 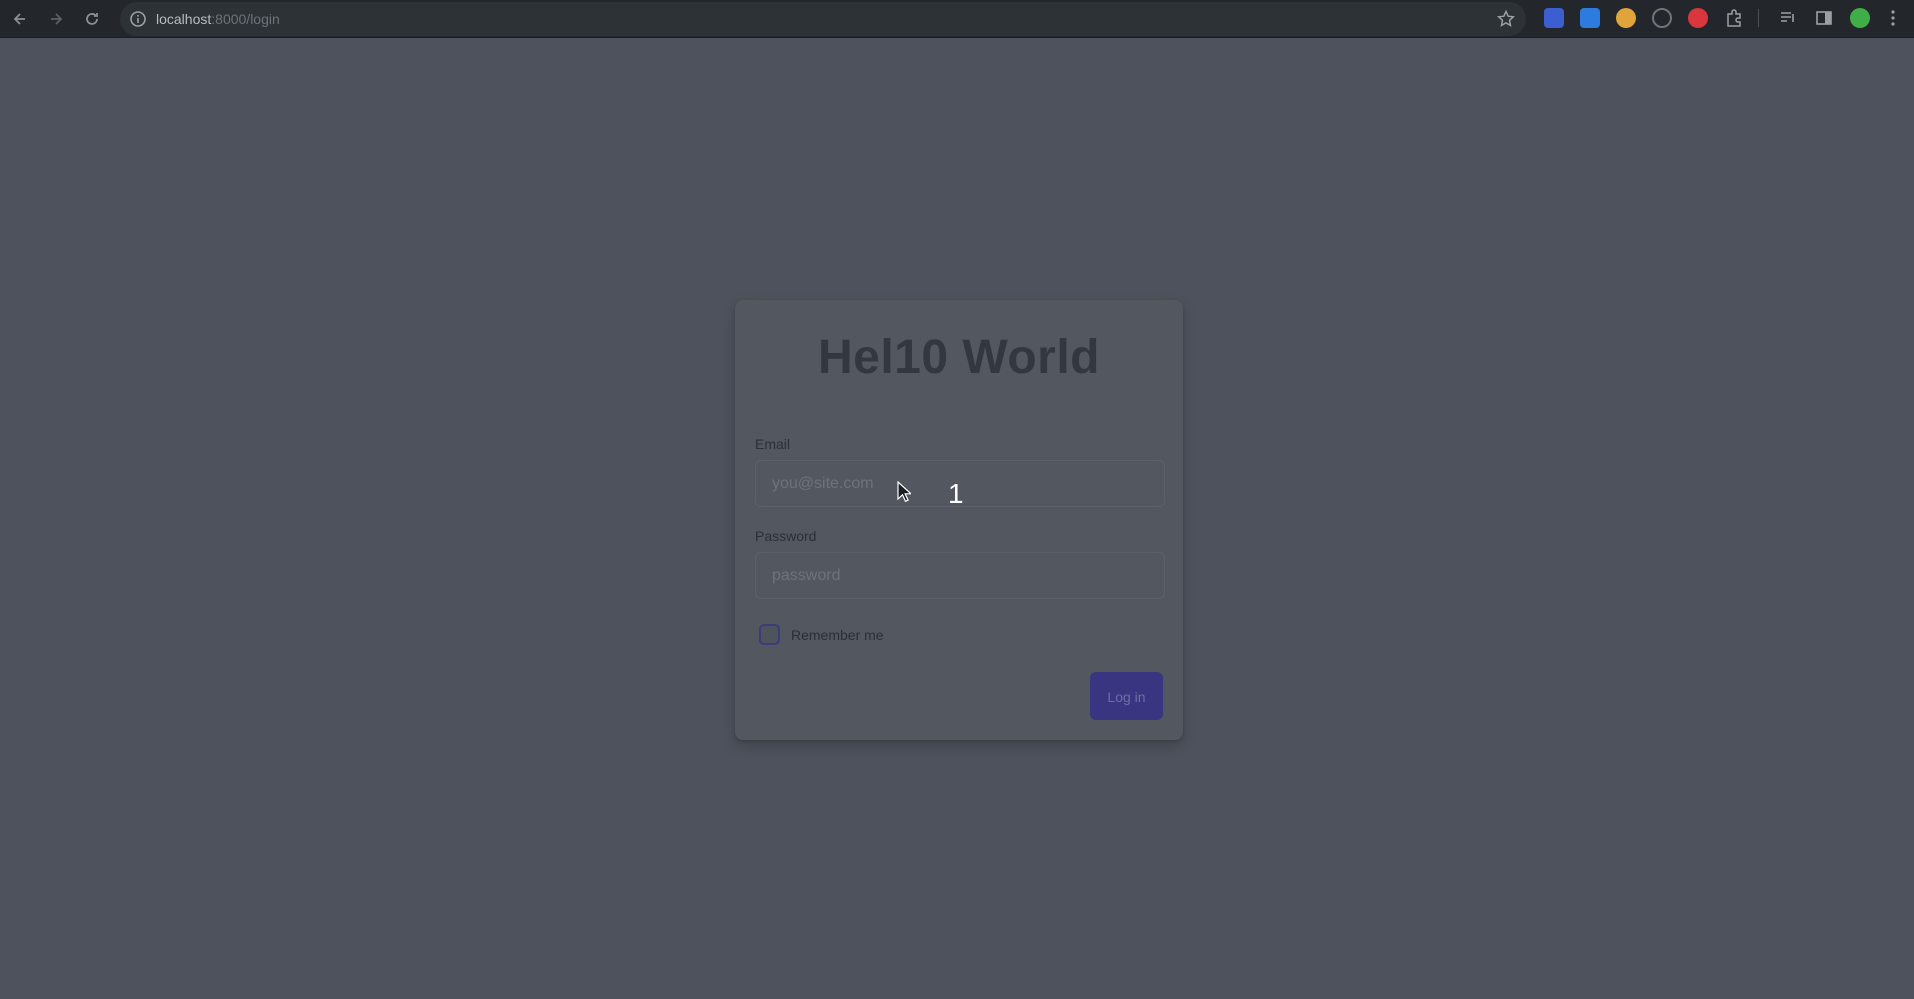 What do you see at coordinates (1590, 18) in the screenshot?
I see `dictionary-extension-icon` at bounding box center [1590, 18].